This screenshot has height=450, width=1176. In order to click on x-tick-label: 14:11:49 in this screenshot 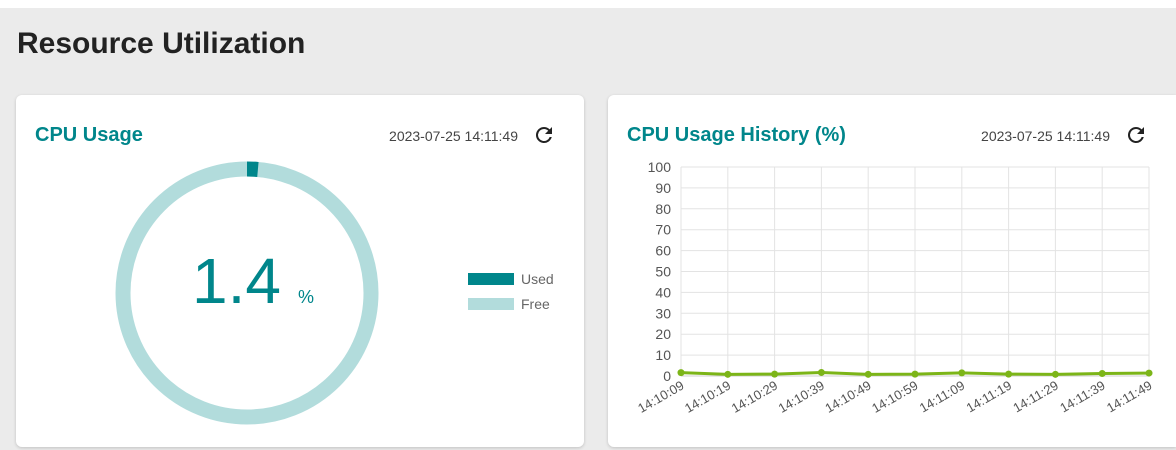, I will do `click(1129, 397)`.